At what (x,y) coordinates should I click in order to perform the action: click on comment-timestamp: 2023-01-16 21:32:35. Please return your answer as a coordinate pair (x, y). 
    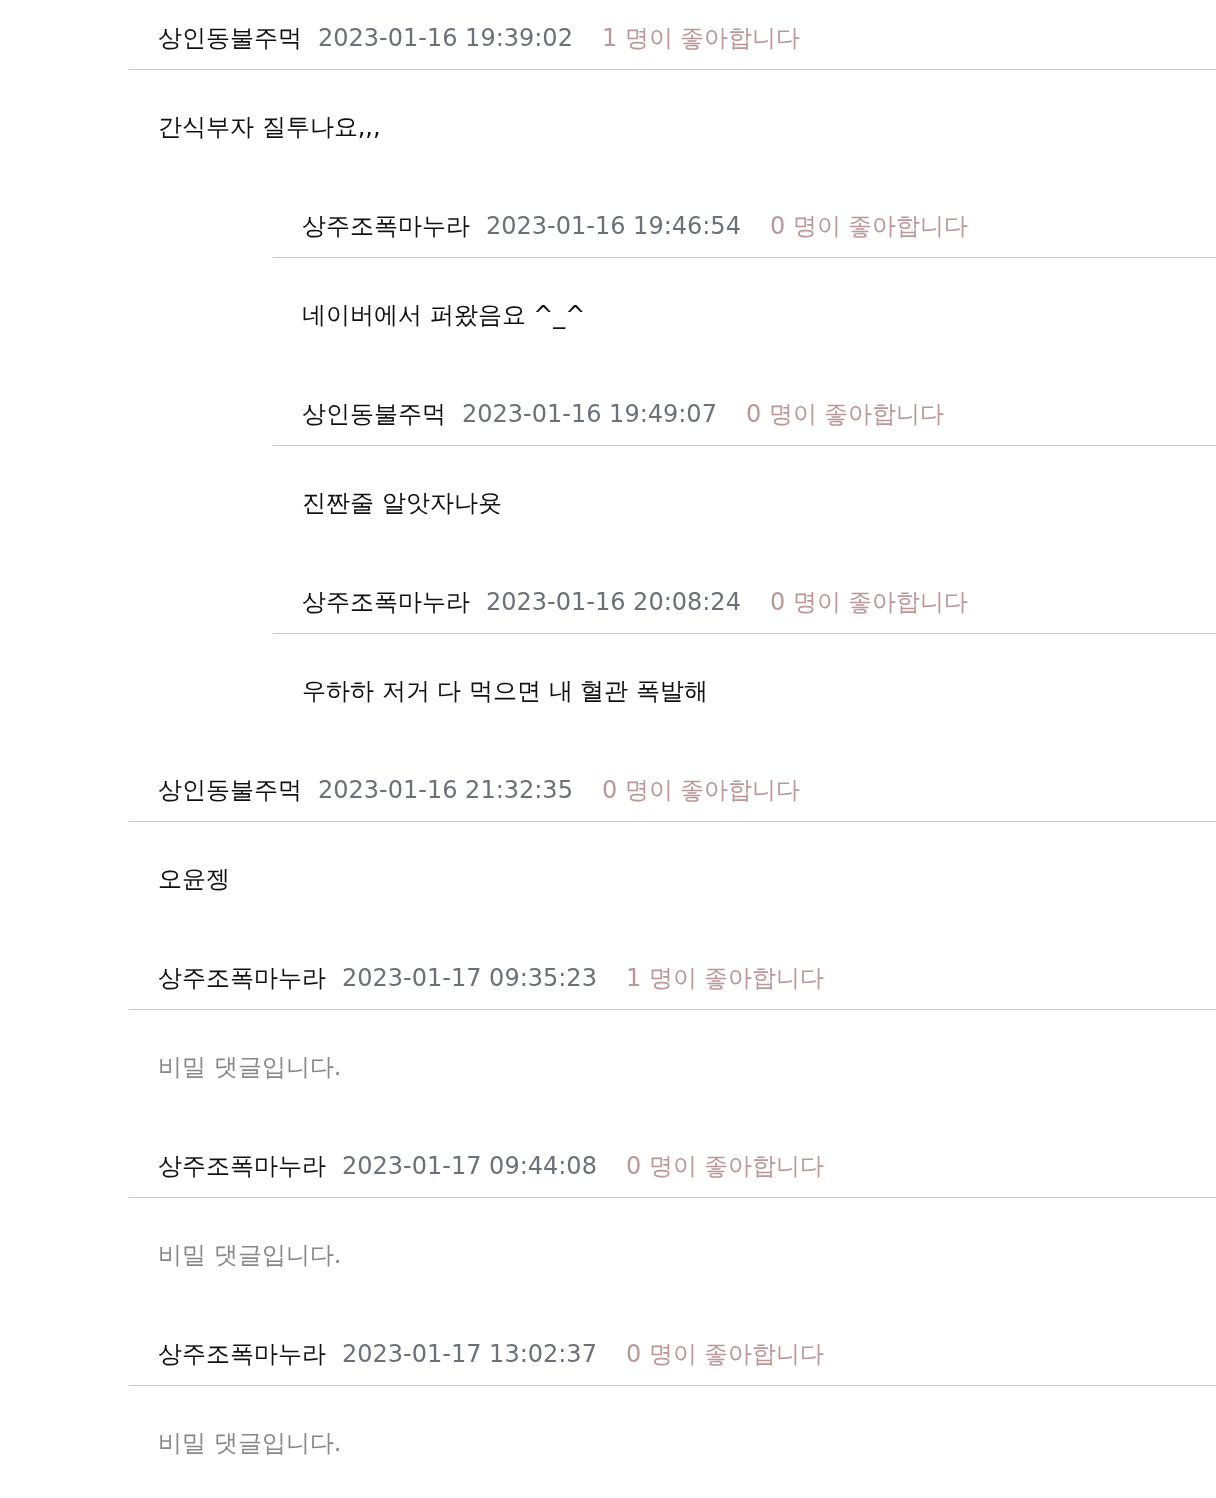
    Looking at the image, I should click on (445, 790).